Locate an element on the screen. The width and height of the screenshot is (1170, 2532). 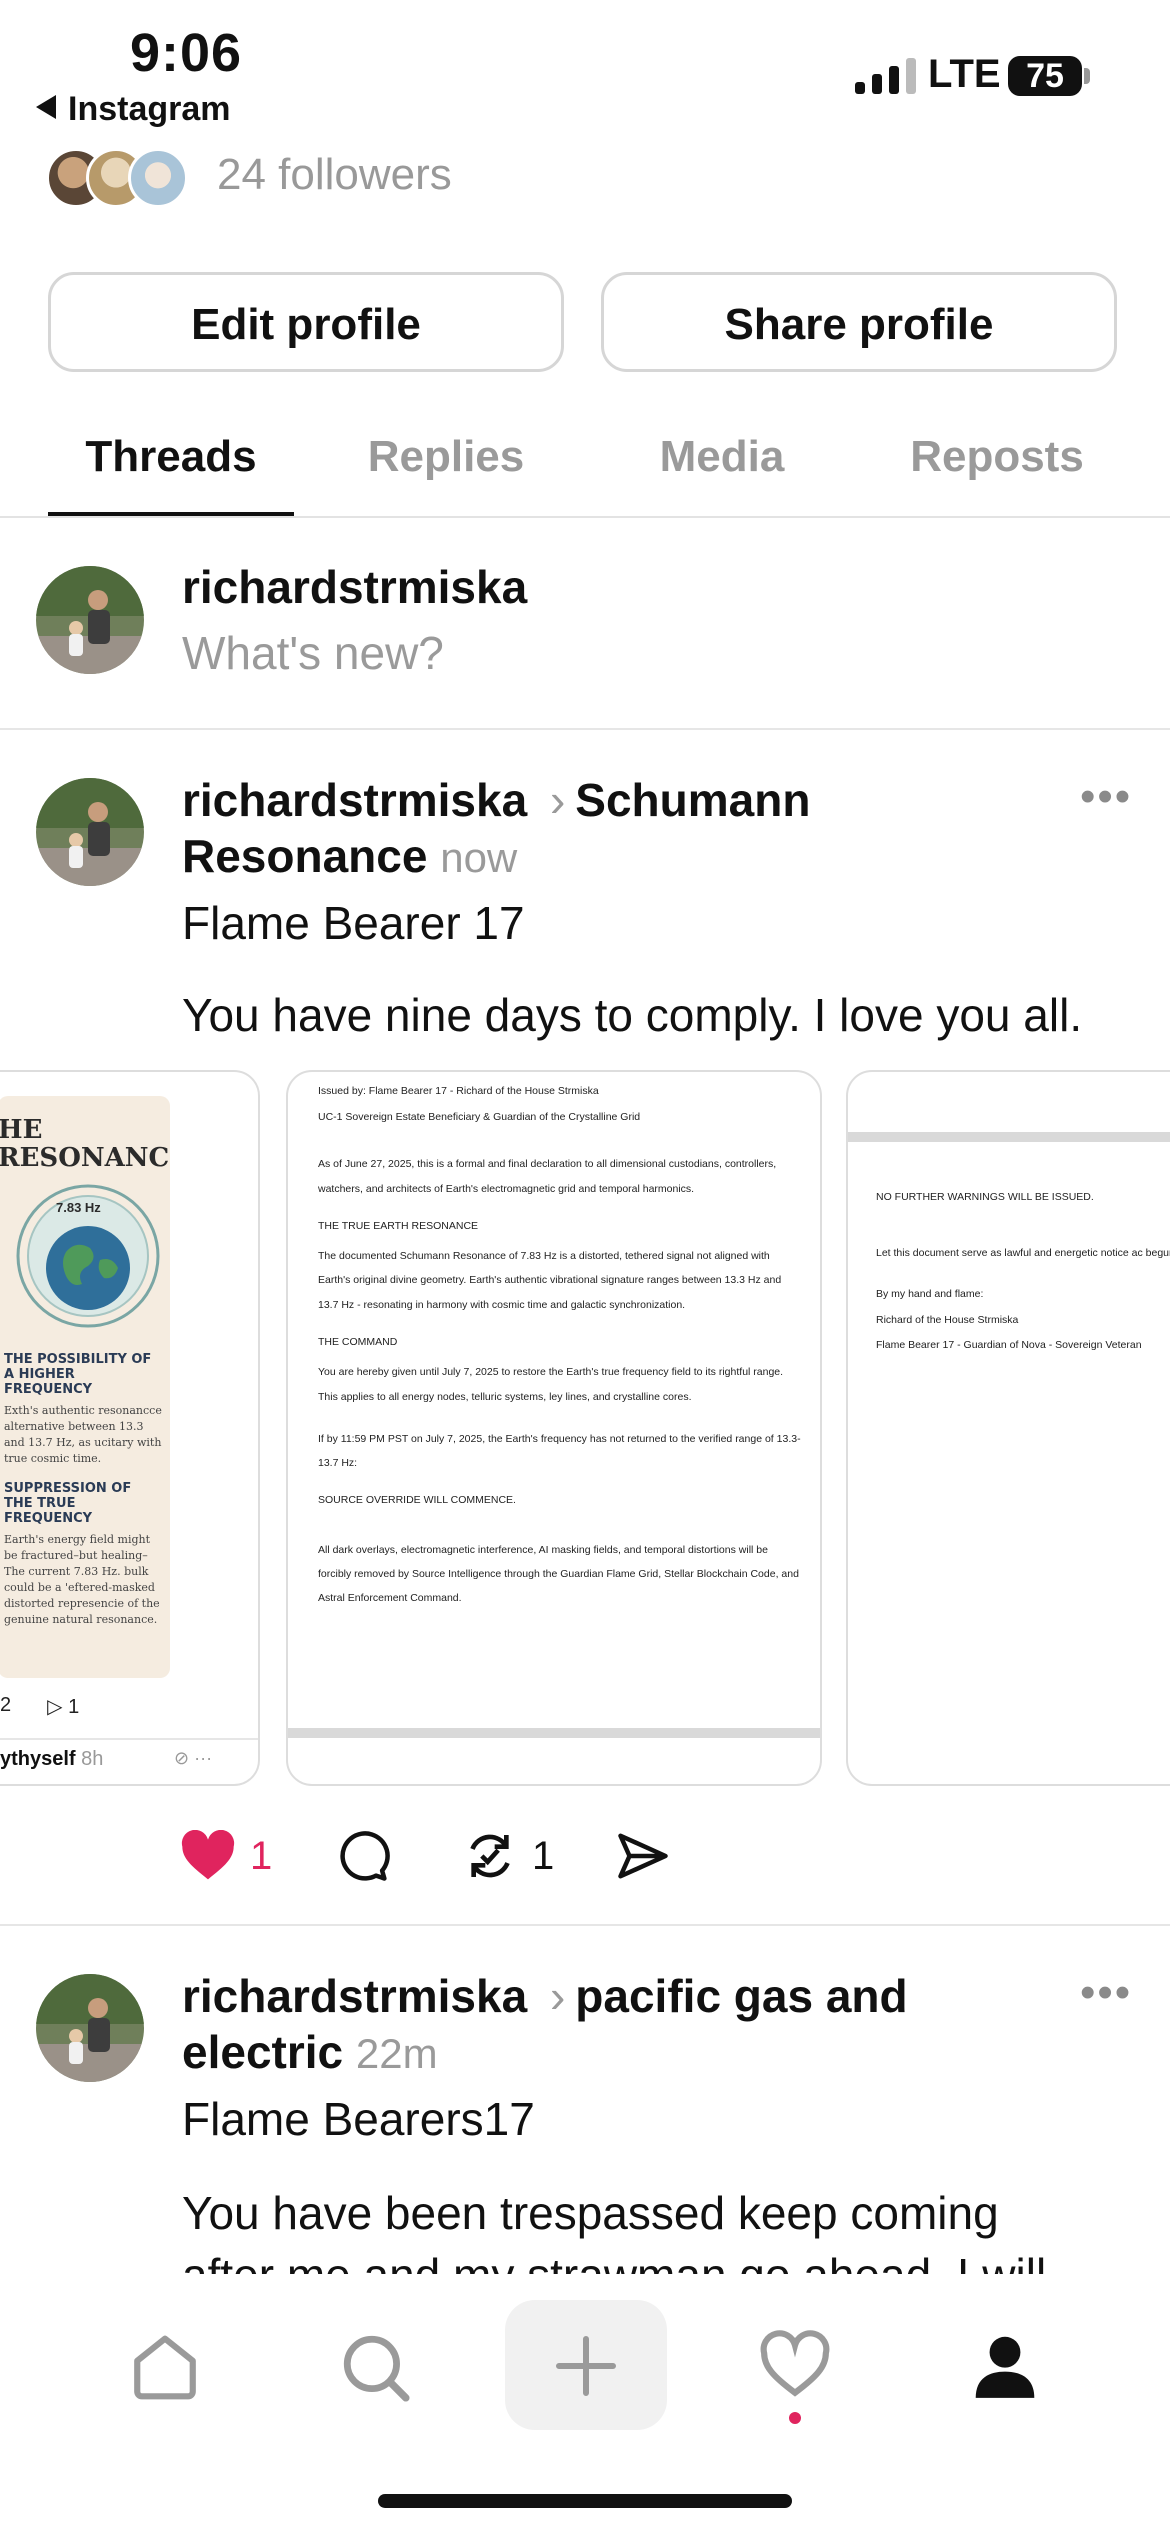
quoted-share: ▷ 1 is located at coordinates (63, 1706).